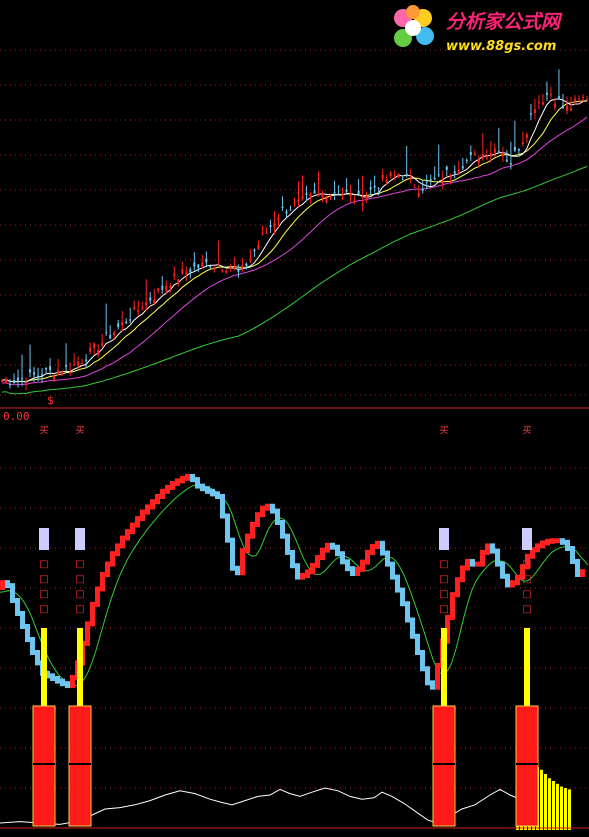  I want to click on watermark-logo, so click(414, 26).